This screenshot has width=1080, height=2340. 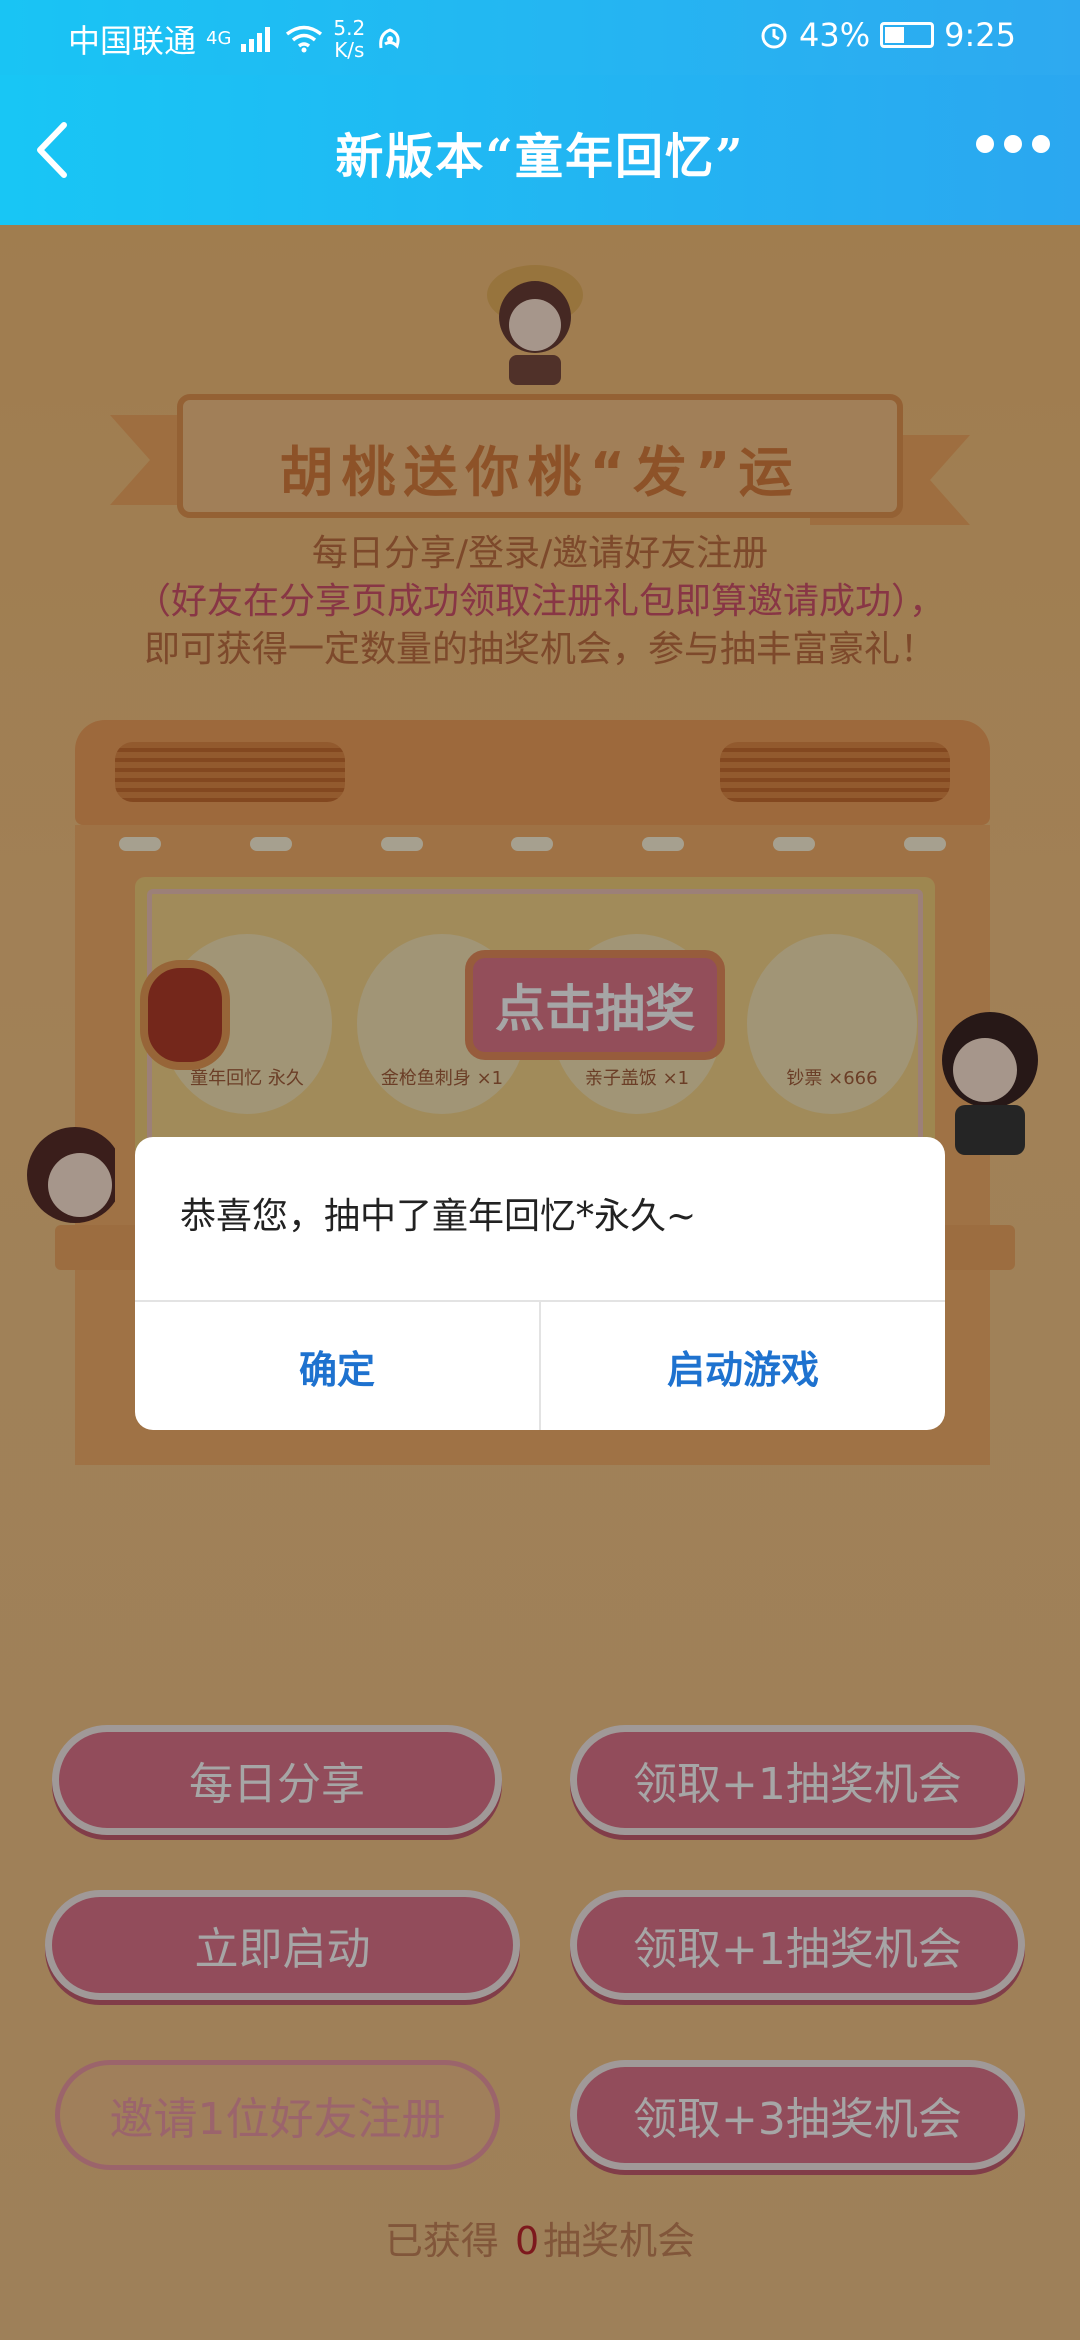 I want to click on dialog-message: 恭喜您，抽中了童年回忆*永久~, so click(x=438, y=1216).